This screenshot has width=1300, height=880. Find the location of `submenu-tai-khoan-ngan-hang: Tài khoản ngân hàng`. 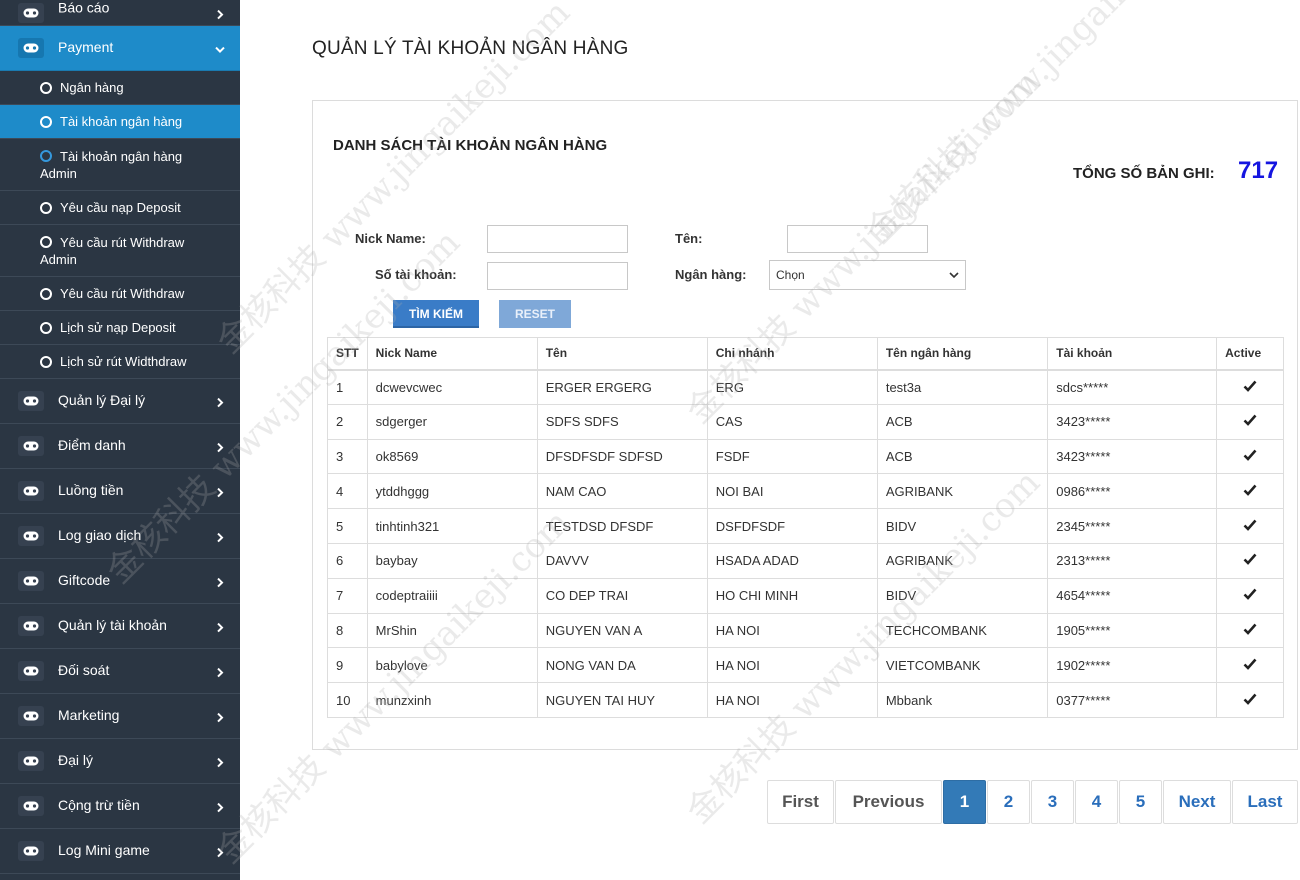

submenu-tai-khoan-ngan-hang: Tài khoản ngân hàng is located at coordinates (120, 122).